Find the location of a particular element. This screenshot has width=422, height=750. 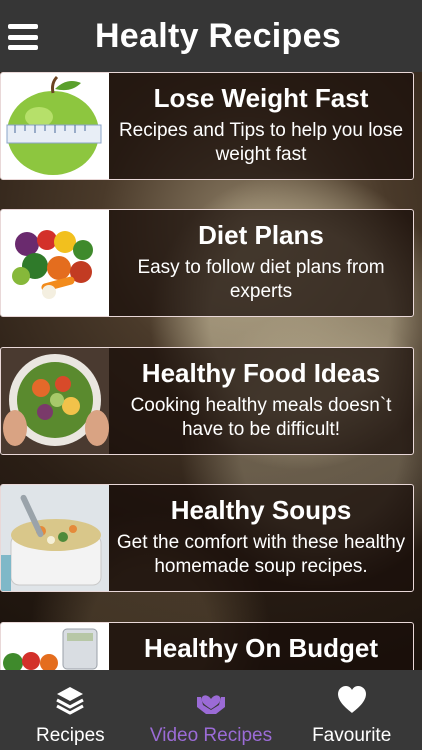

tab-label: Favourite is located at coordinates (352, 735).